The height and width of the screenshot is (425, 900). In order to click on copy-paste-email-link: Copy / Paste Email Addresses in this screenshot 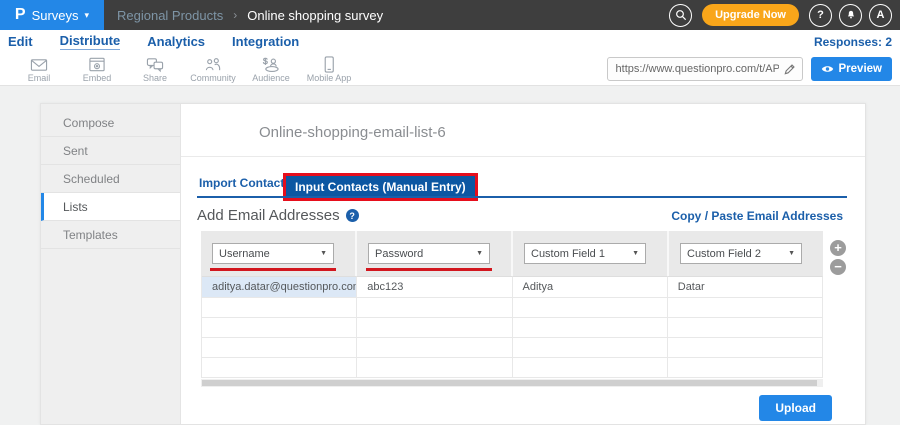, I will do `click(757, 216)`.